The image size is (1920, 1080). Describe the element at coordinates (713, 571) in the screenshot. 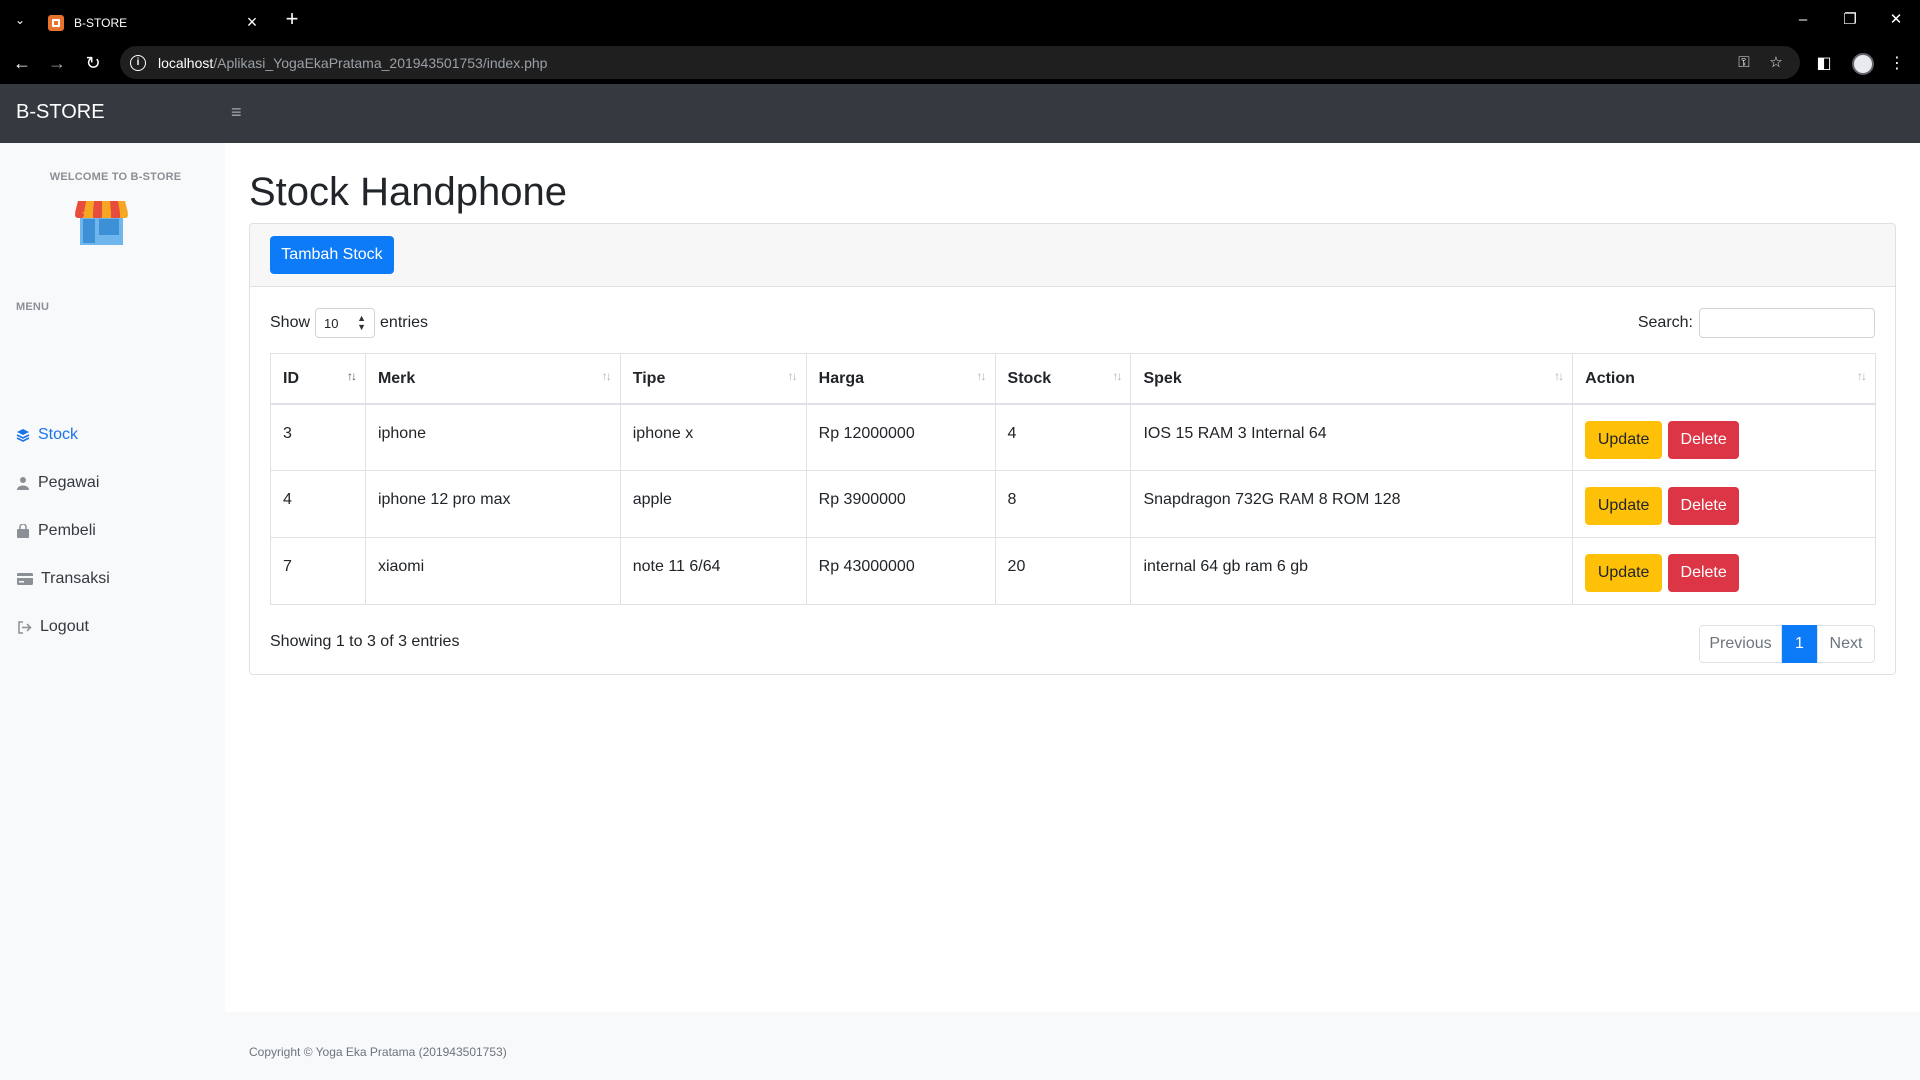

I see `cell-tipe: note 11 6/64` at that location.